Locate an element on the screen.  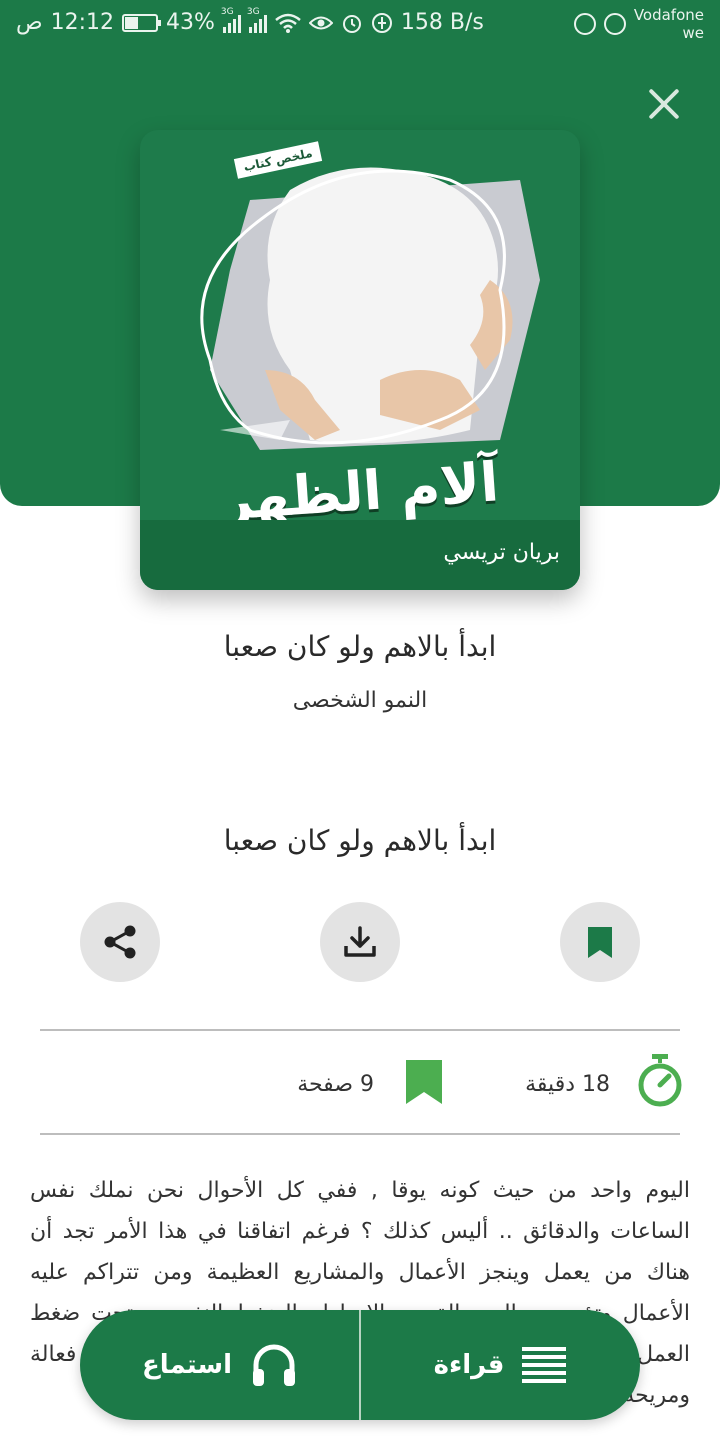
status-bar: ص 12:12 43% 3G 3G 158 B/s Vodafone we is located at coordinates (360, 26).